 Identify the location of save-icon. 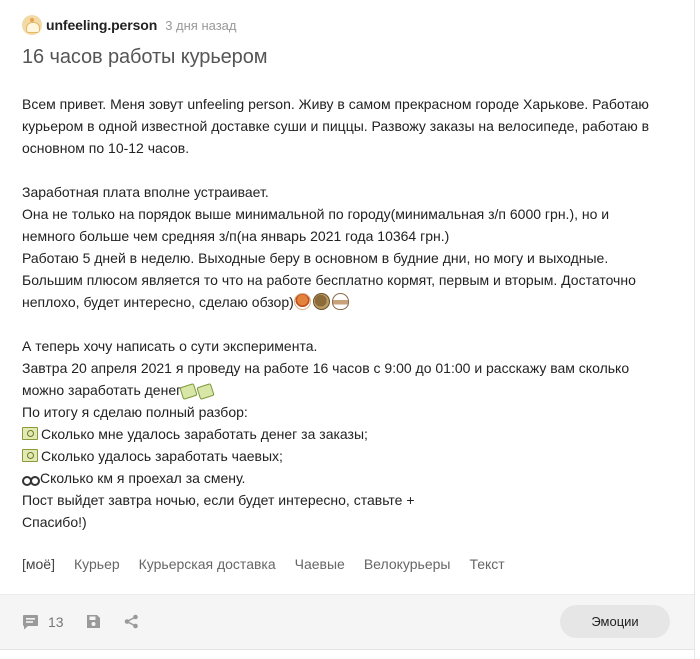
(93, 621).